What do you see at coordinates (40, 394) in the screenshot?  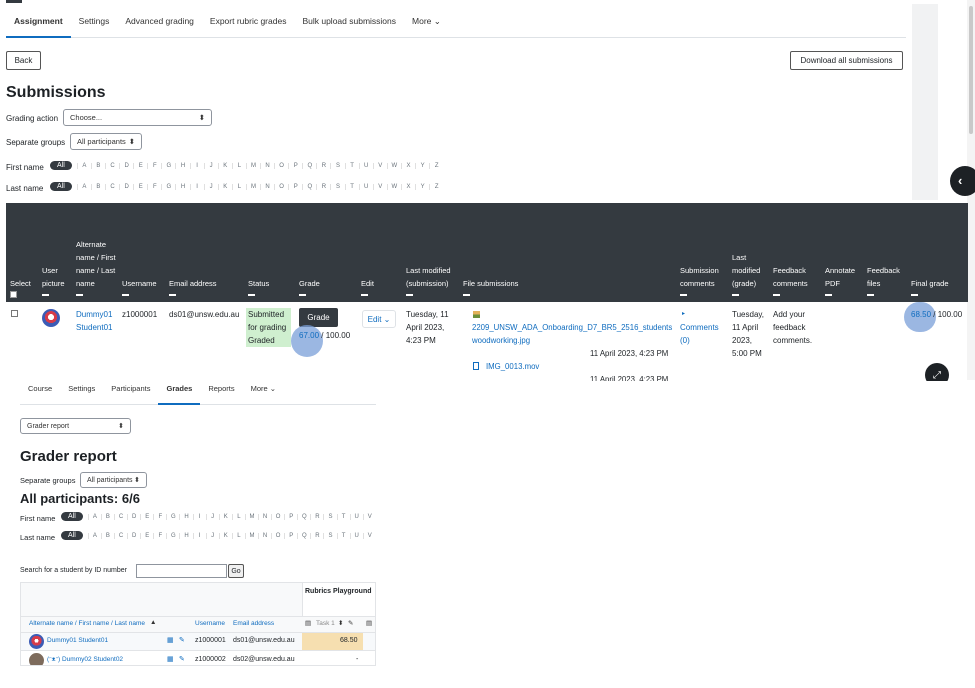 I see `tab-course: Course` at bounding box center [40, 394].